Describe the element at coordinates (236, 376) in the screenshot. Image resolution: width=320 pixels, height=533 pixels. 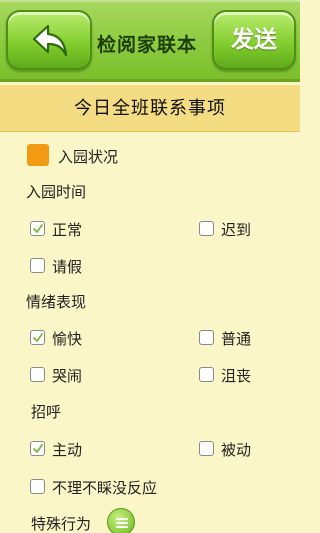
I see `option-label-depressed: 沮丧` at that location.